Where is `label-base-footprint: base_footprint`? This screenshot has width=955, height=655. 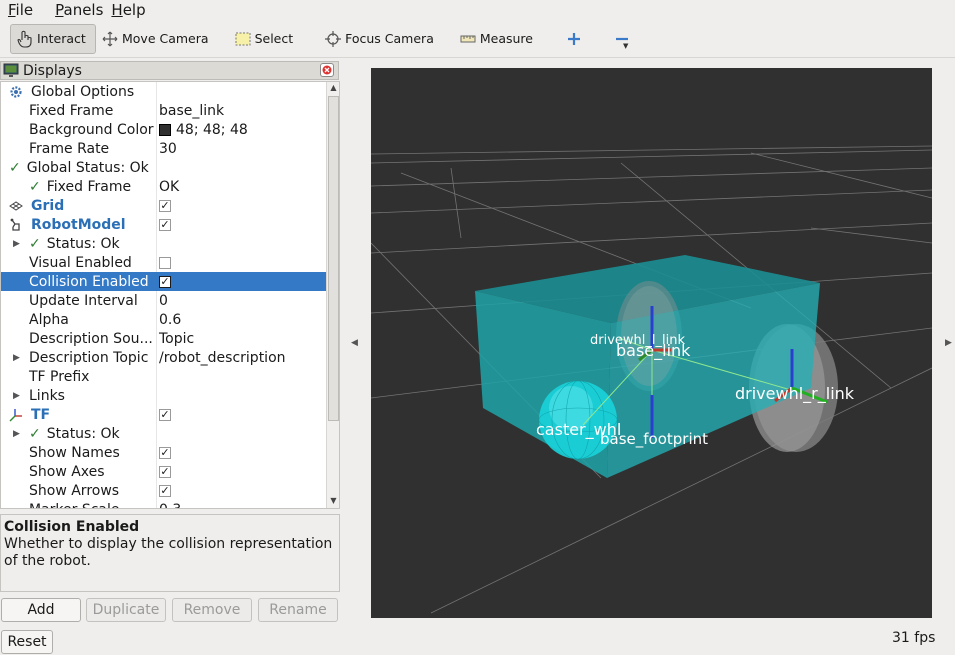 label-base-footprint: base_footprint is located at coordinates (654, 439).